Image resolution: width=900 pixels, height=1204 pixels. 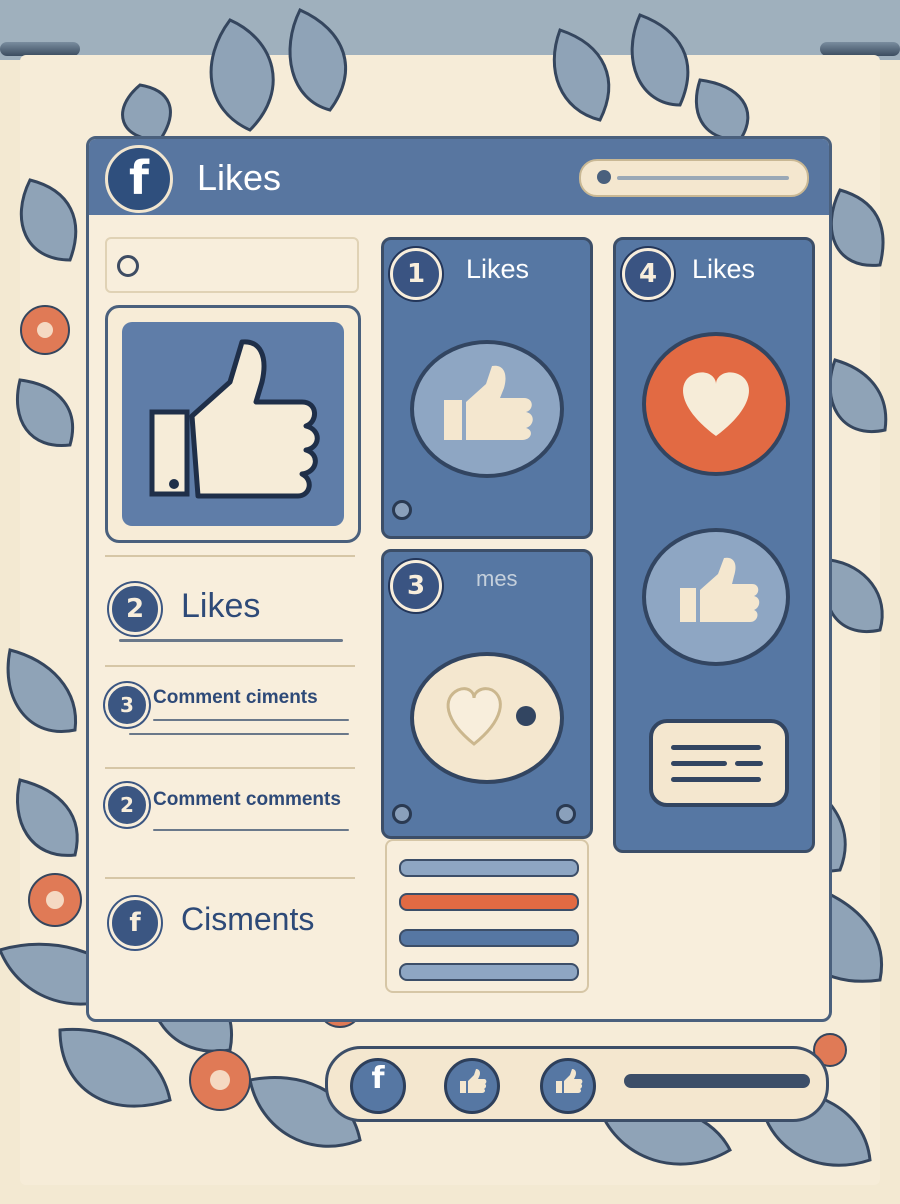 I want to click on search-track, so click(x=703, y=178).